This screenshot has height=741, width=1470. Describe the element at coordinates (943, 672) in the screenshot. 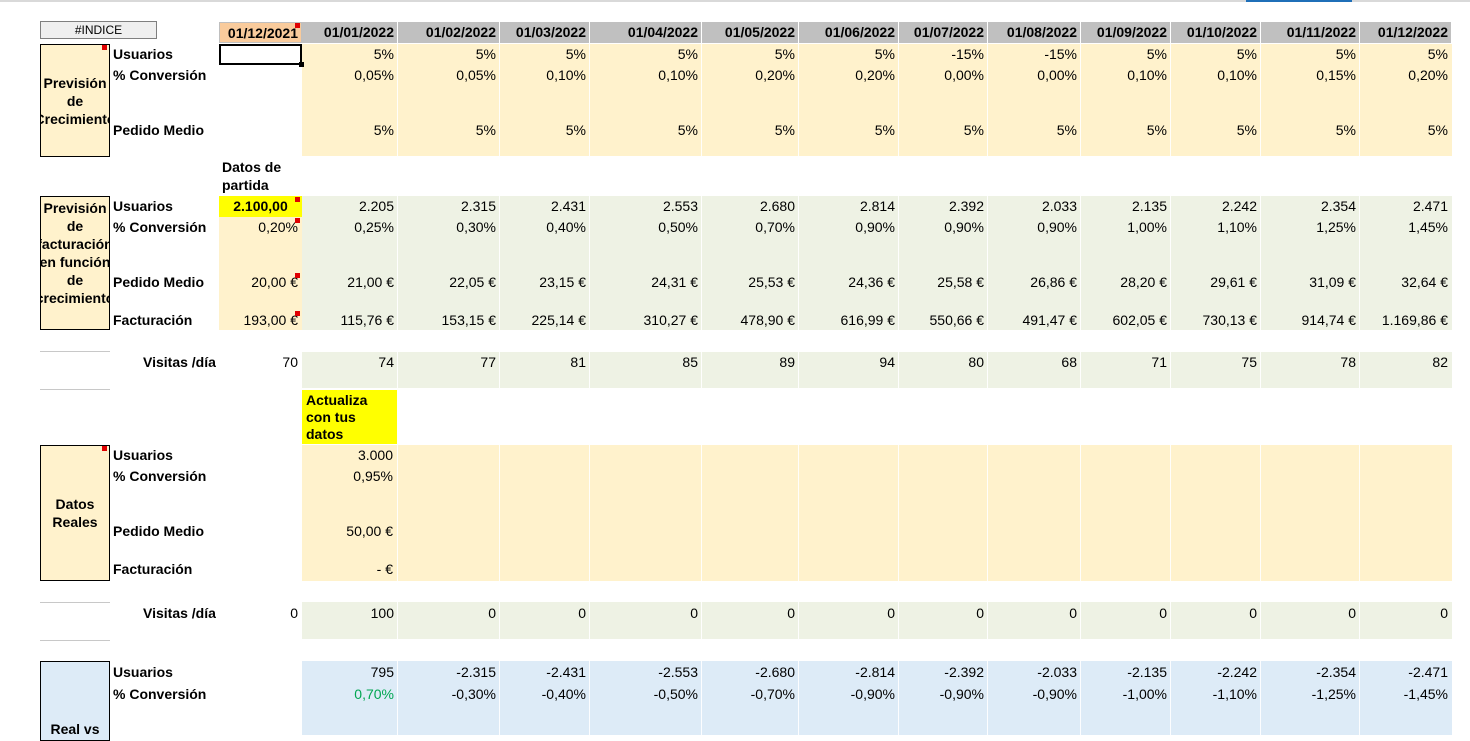

I see `diff-usuarios-cell: -2.392` at that location.